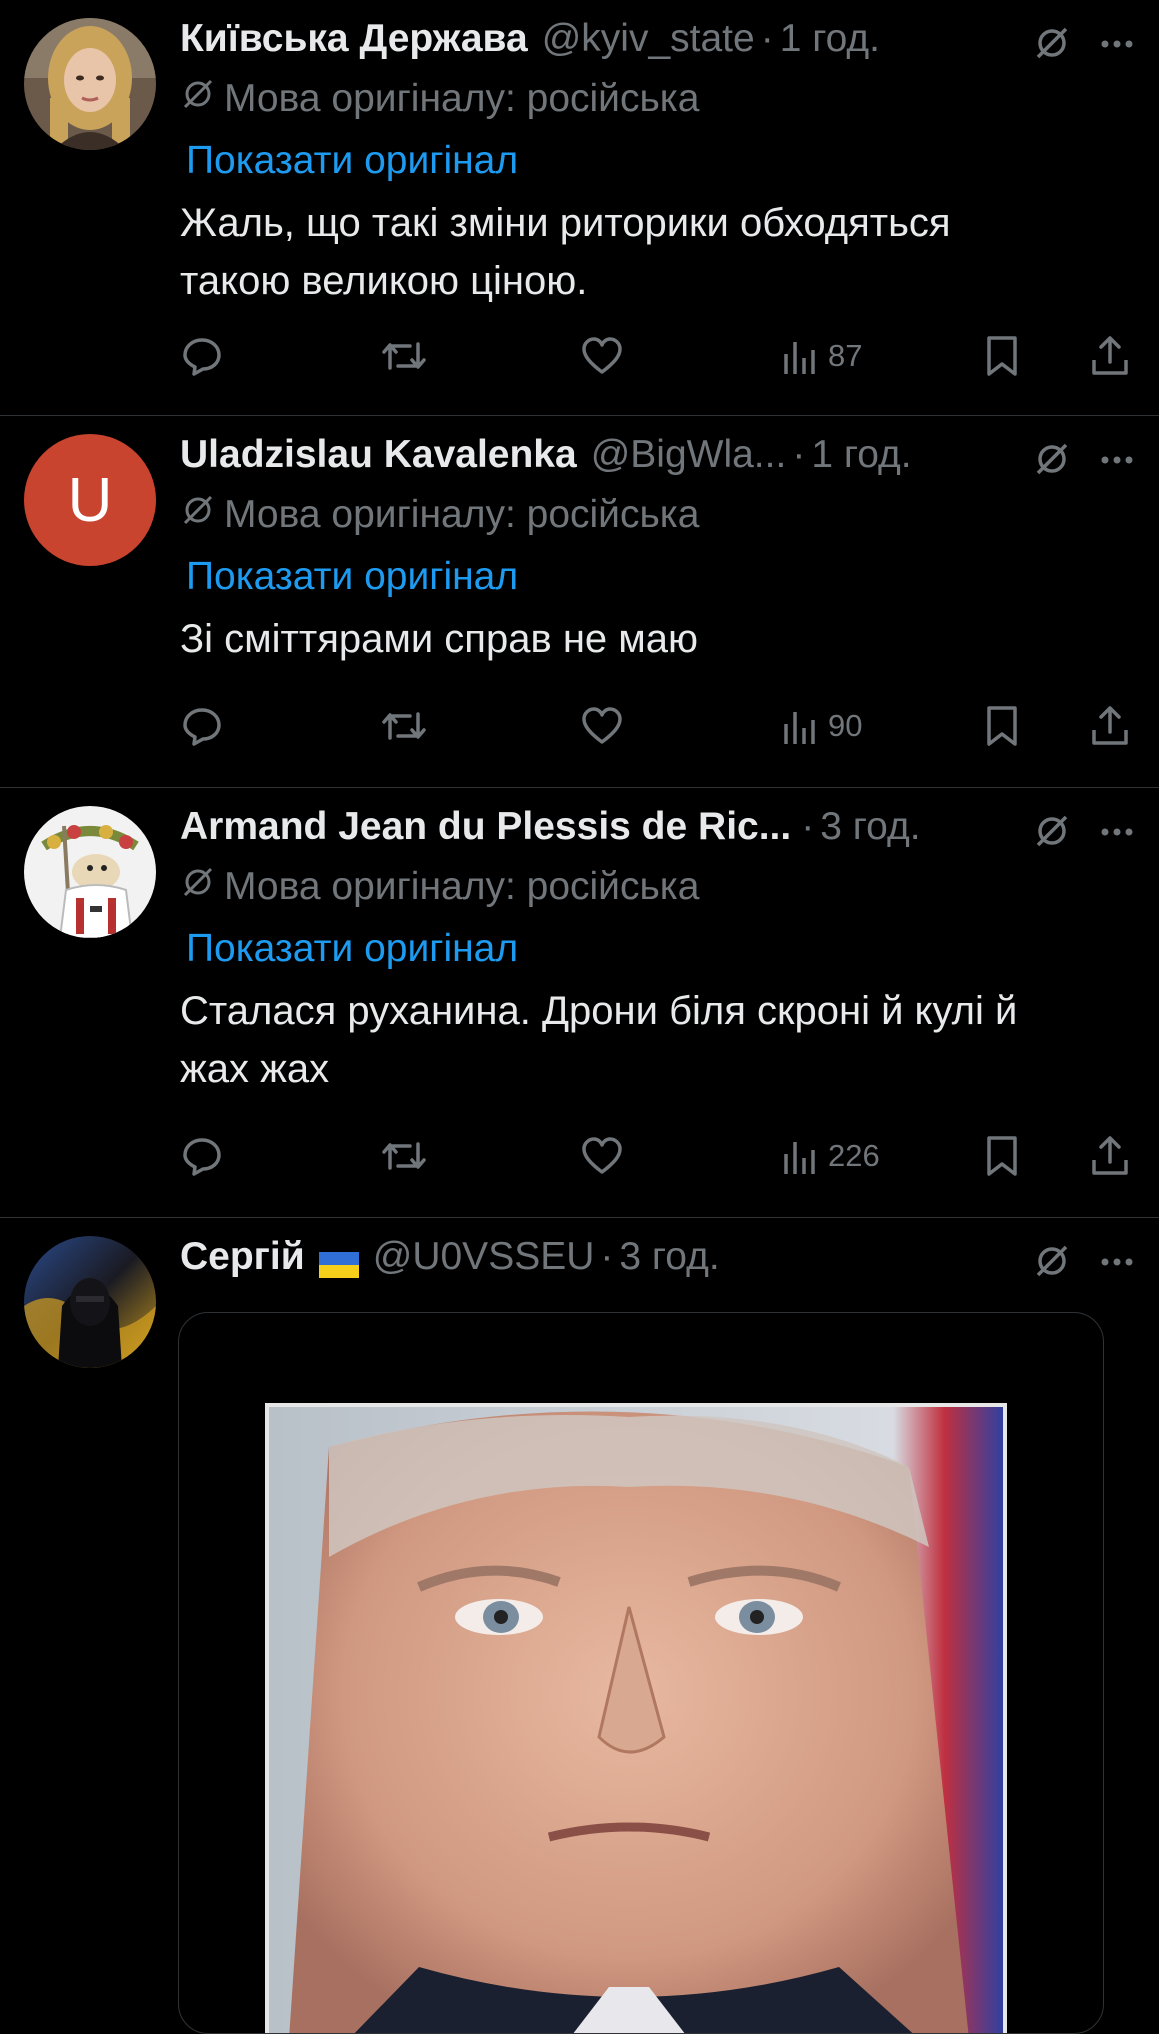  What do you see at coordinates (845, 355) in the screenshot?
I see `views-count: 87` at bounding box center [845, 355].